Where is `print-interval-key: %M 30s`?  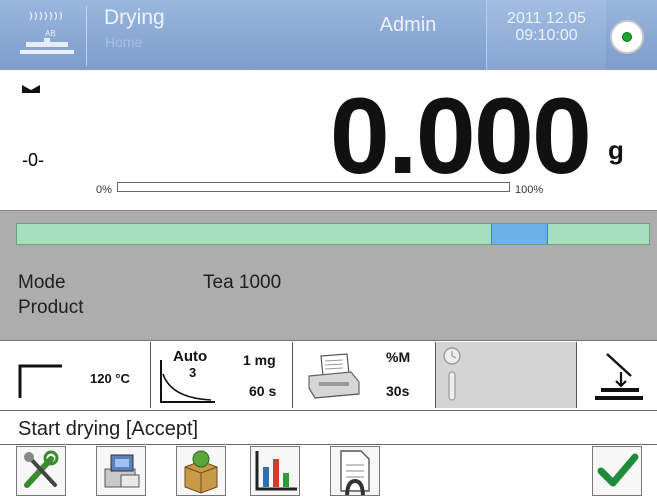
print-interval-key: %M 30s is located at coordinates (364, 375).